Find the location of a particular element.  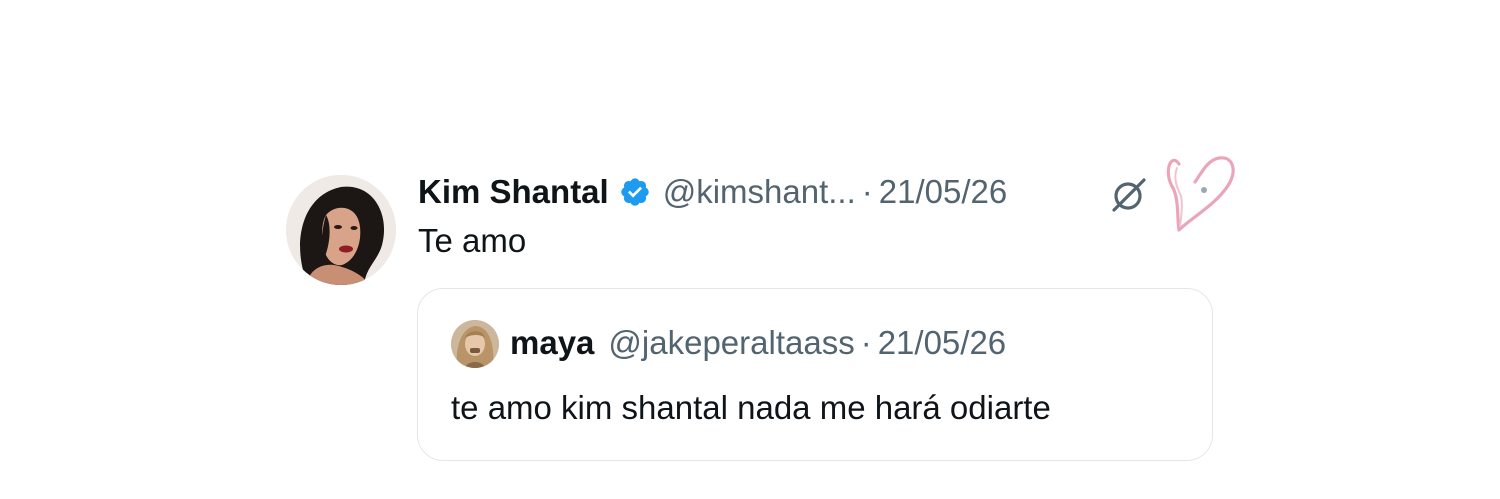

hand-drawn-heart-icon is located at coordinates (1203, 193).